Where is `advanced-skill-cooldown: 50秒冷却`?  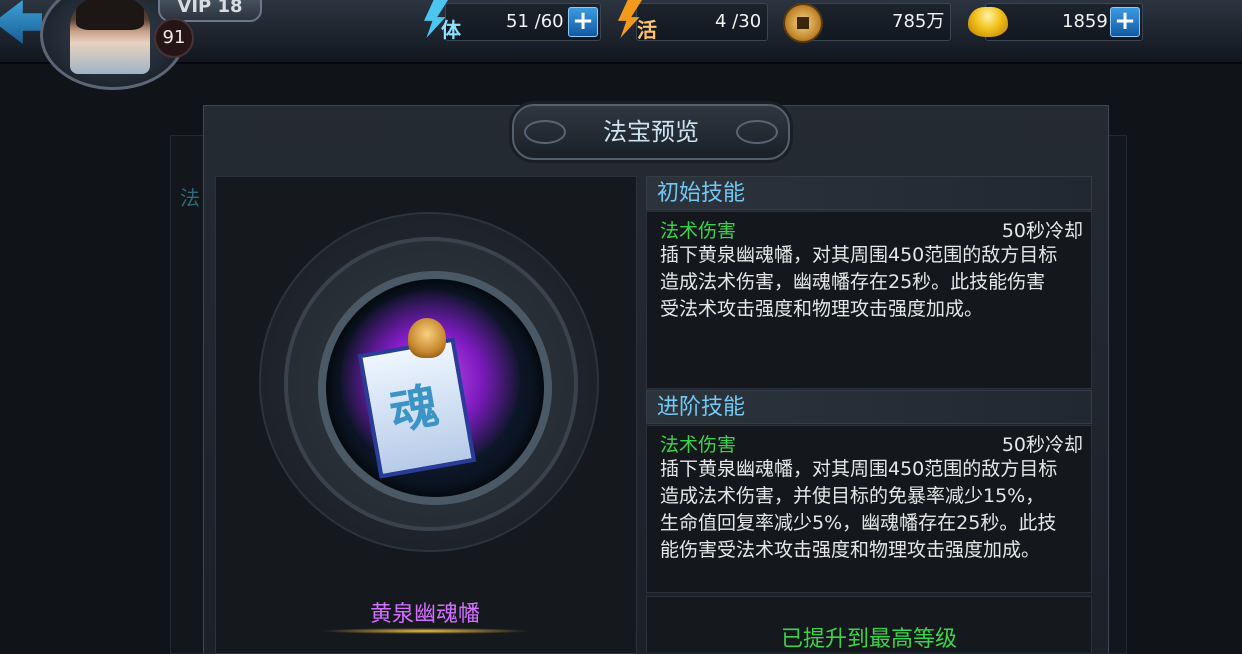
advanced-skill-cooldown: 50秒冷却 is located at coordinates (1042, 445).